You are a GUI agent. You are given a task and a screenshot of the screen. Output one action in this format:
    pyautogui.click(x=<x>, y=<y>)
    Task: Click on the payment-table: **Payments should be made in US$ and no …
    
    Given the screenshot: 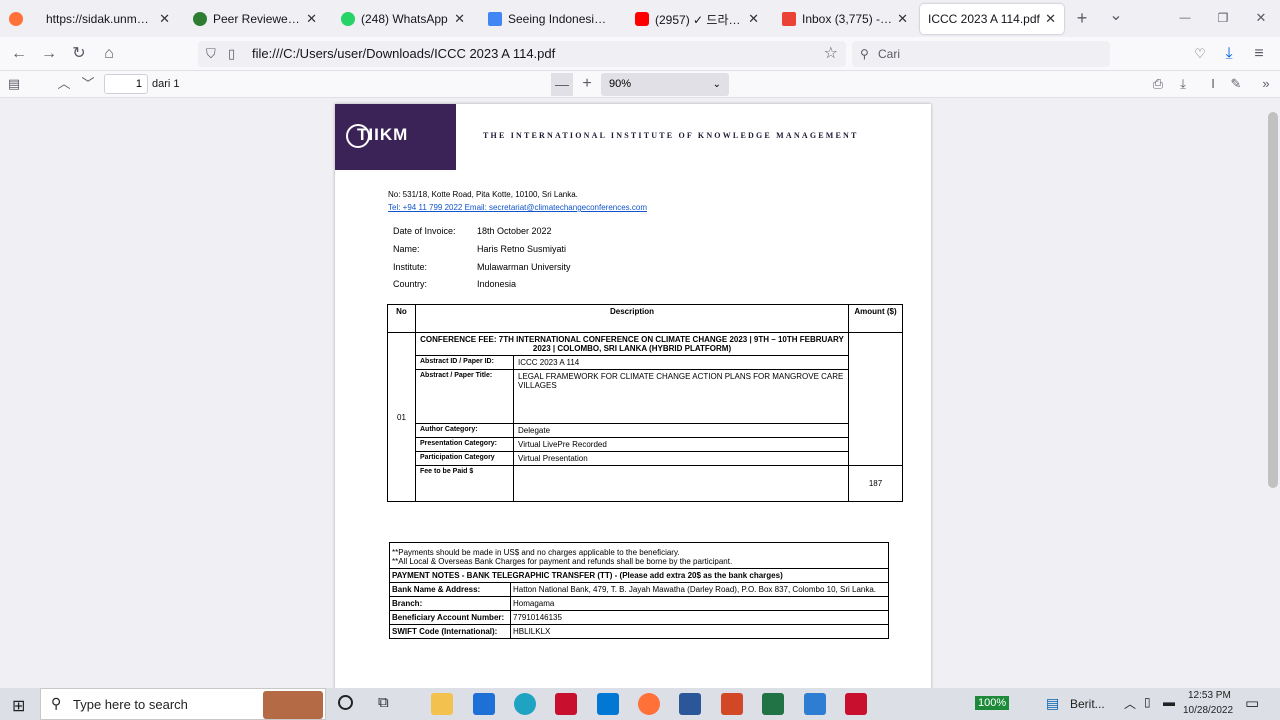 What is the action you would take?
    pyautogui.click(x=639, y=590)
    